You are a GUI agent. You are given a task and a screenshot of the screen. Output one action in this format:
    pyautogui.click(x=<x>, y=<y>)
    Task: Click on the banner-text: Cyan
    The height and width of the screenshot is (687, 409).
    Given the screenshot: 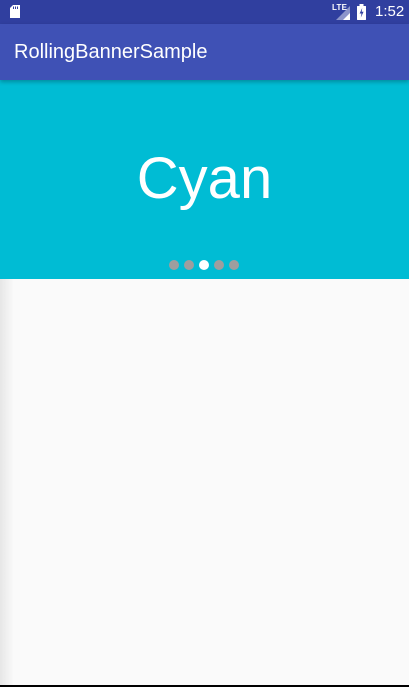 What is the action you would take?
    pyautogui.click(x=204, y=178)
    